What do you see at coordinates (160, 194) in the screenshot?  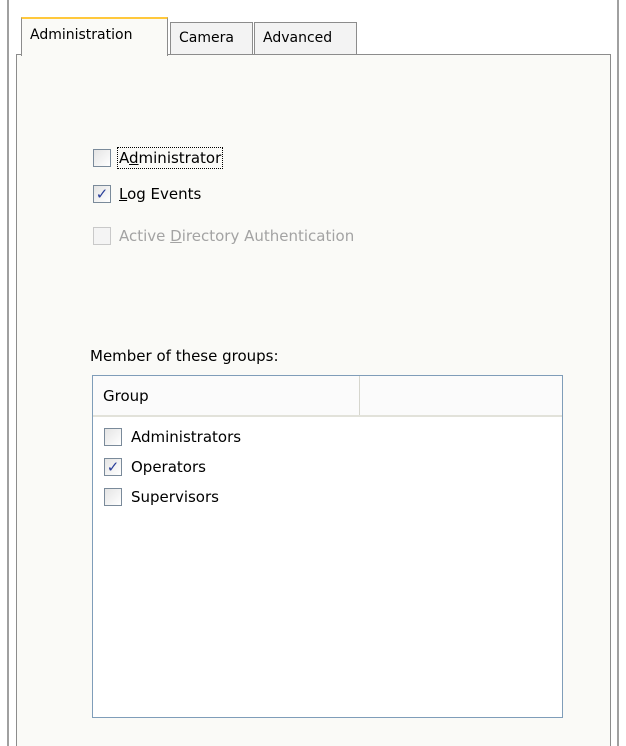 I see `log-events-label: Log Events` at bounding box center [160, 194].